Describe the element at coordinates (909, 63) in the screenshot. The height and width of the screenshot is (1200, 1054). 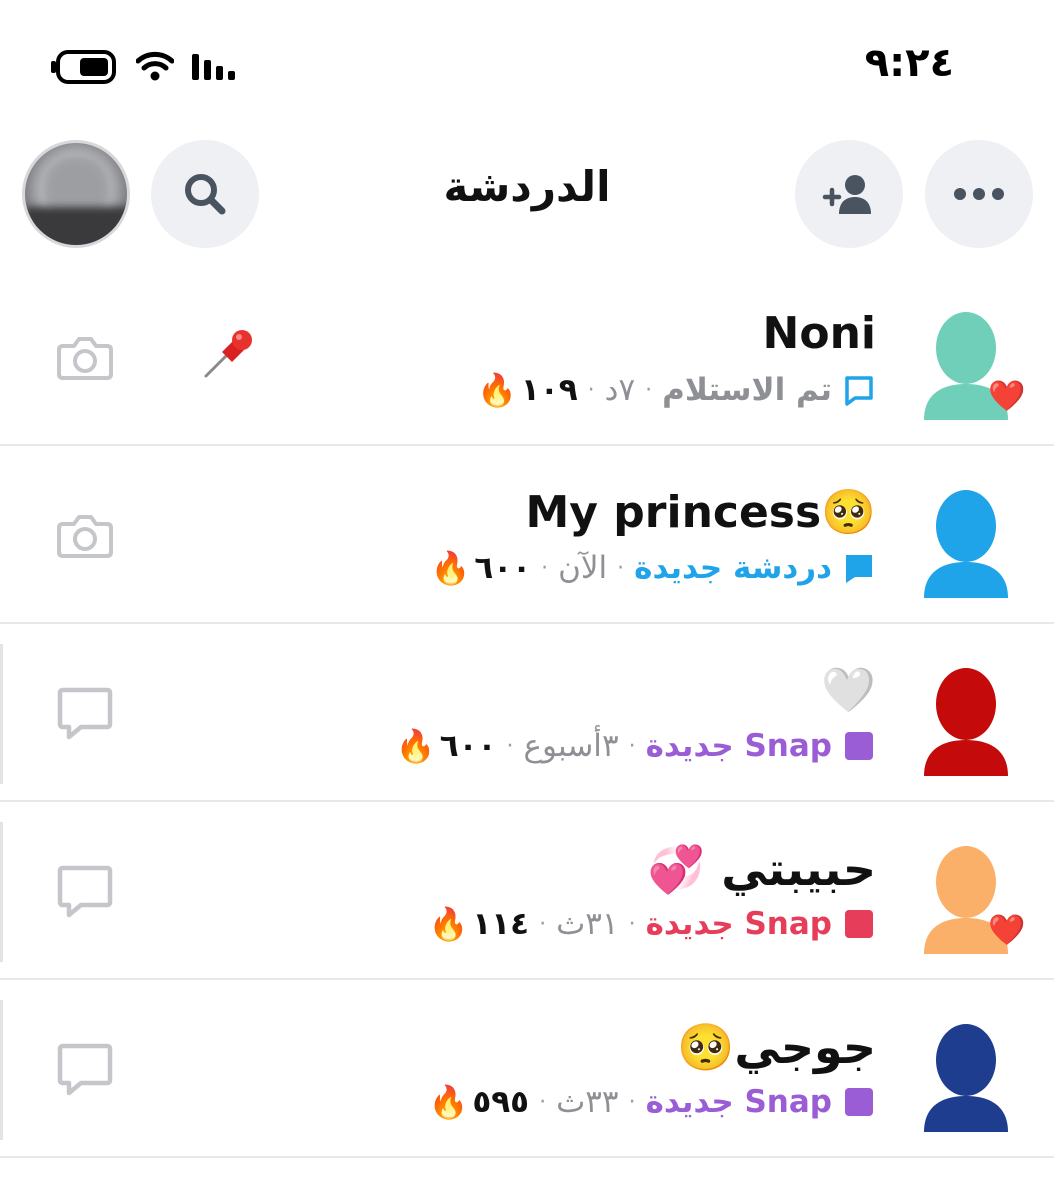
I see `status-time: ٩:٢٤` at that location.